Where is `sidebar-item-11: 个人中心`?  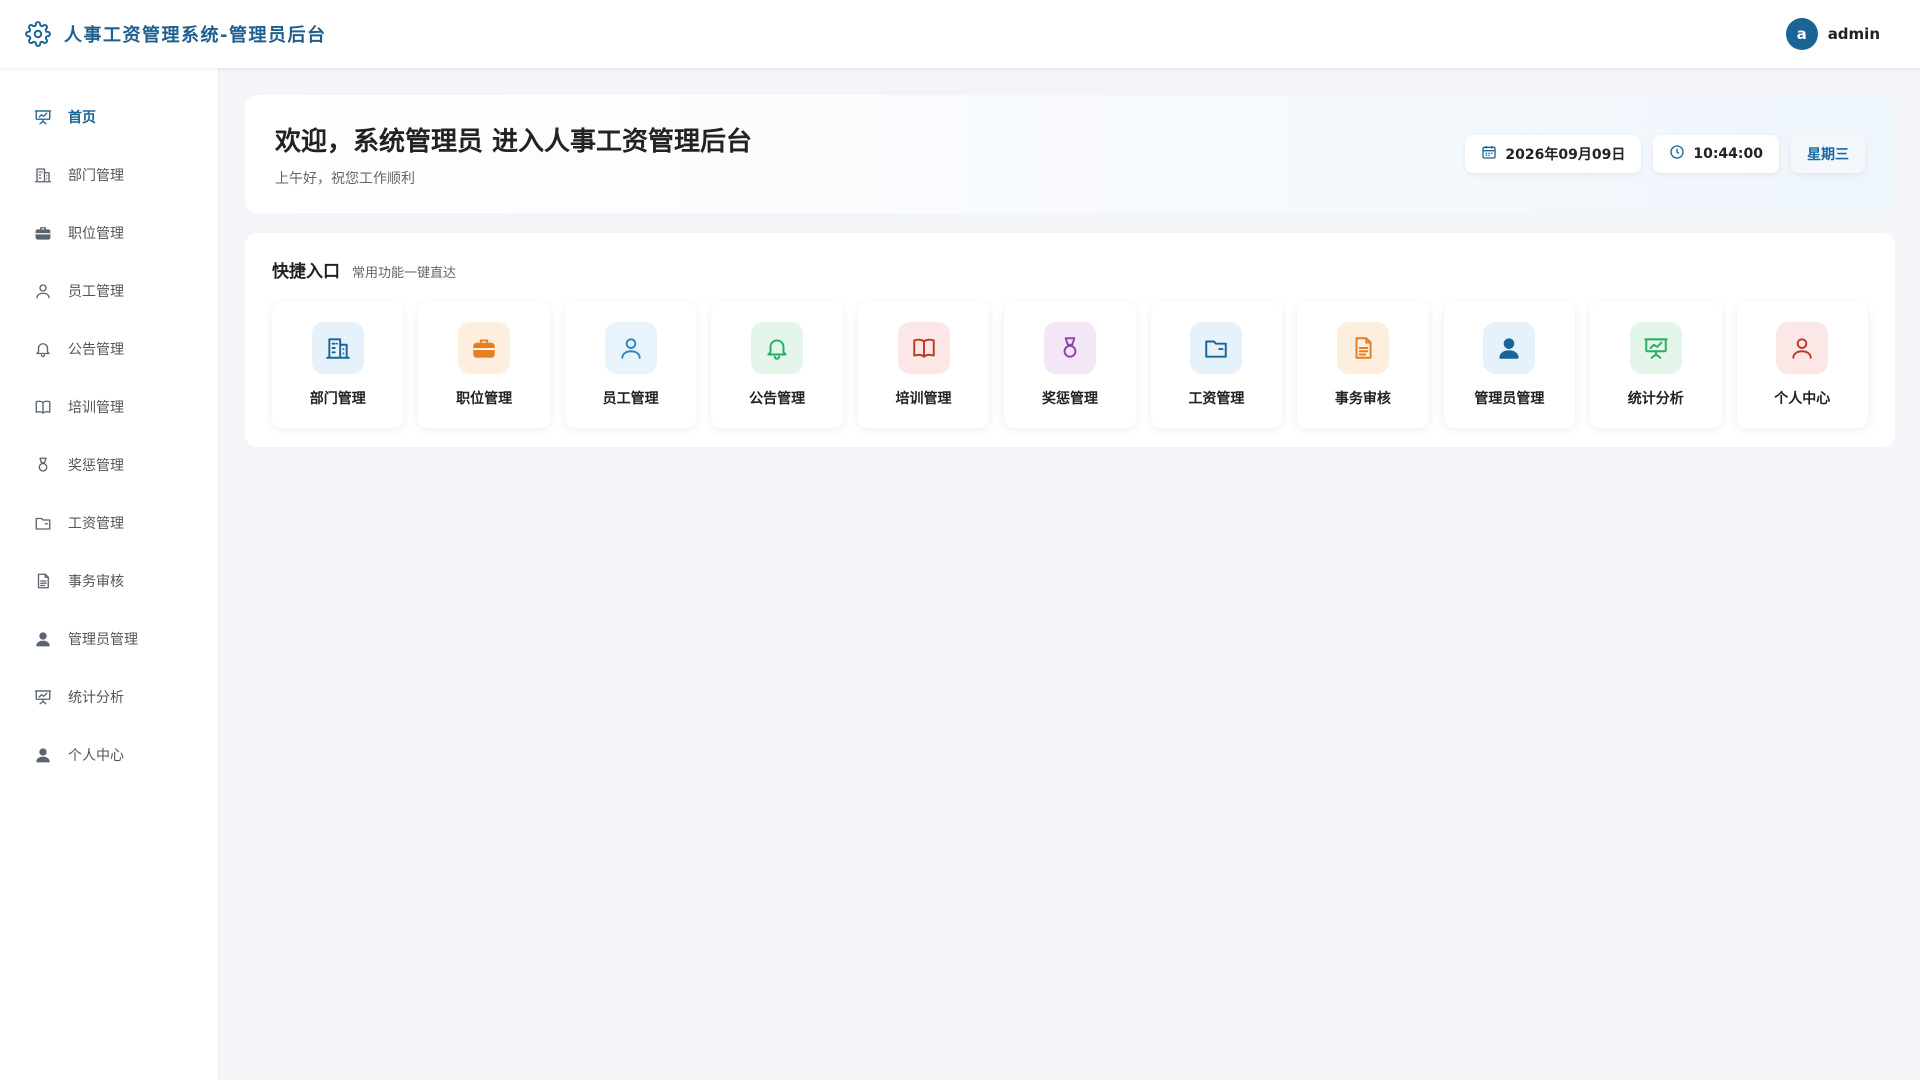 sidebar-item-11: 个人中心 is located at coordinates (109, 755).